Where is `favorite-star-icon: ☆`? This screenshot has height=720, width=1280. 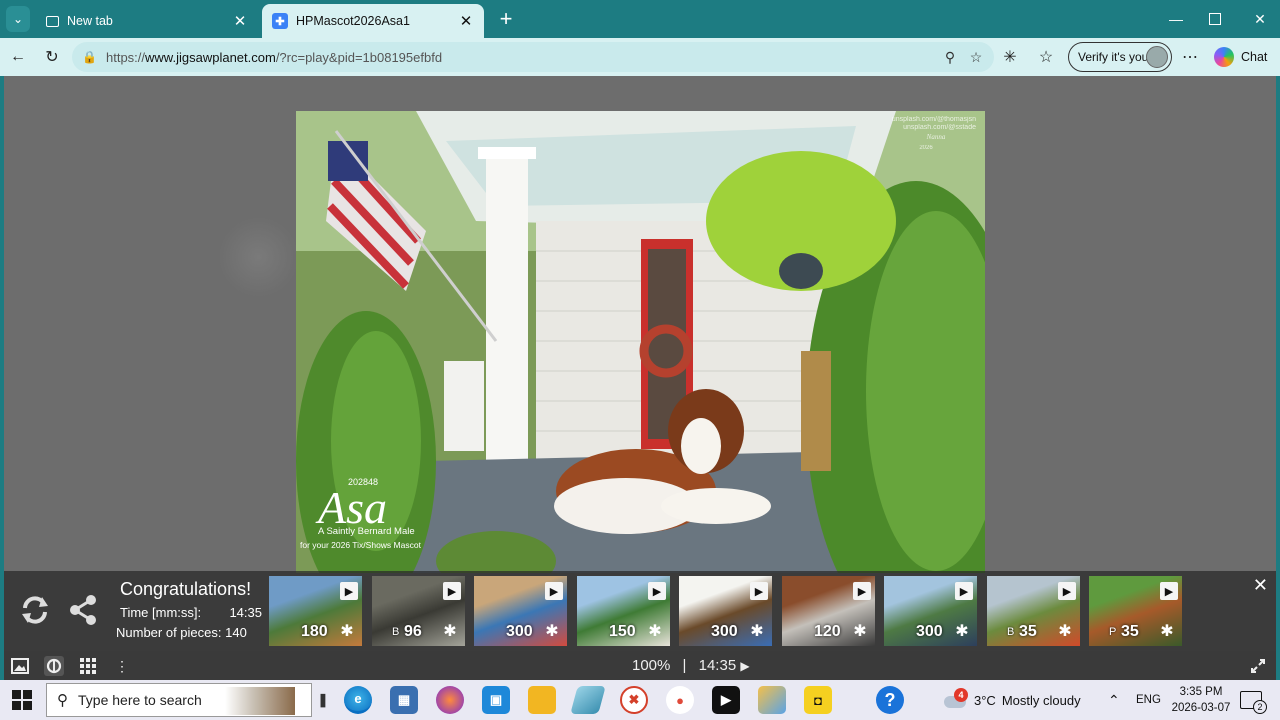 favorite-star-icon: ☆ is located at coordinates (976, 57).